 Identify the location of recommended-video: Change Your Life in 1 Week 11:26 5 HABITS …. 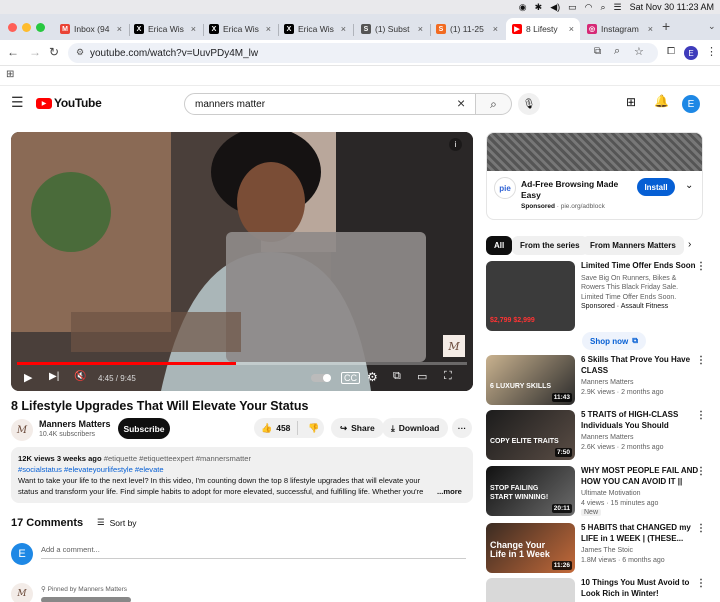
(596, 548).